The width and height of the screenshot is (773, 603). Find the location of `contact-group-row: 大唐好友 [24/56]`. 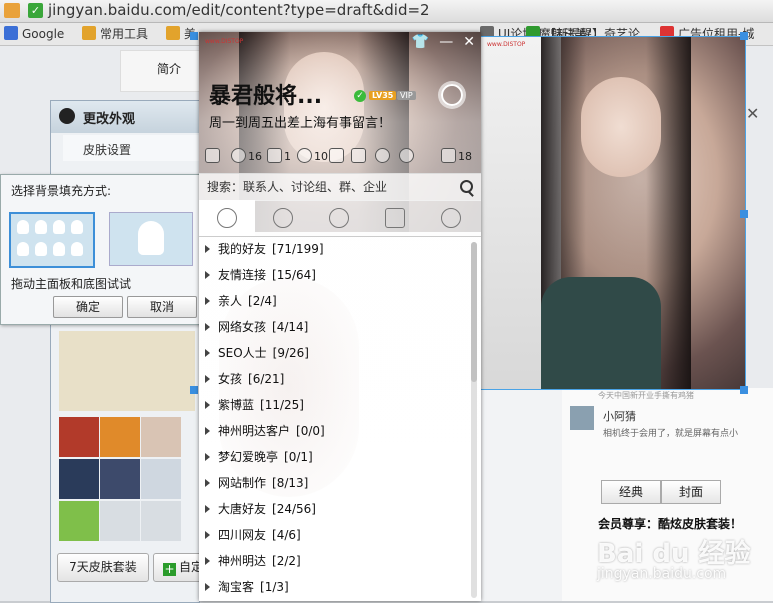

contact-group-row: 大唐好友 [24/56] is located at coordinates (260, 509).